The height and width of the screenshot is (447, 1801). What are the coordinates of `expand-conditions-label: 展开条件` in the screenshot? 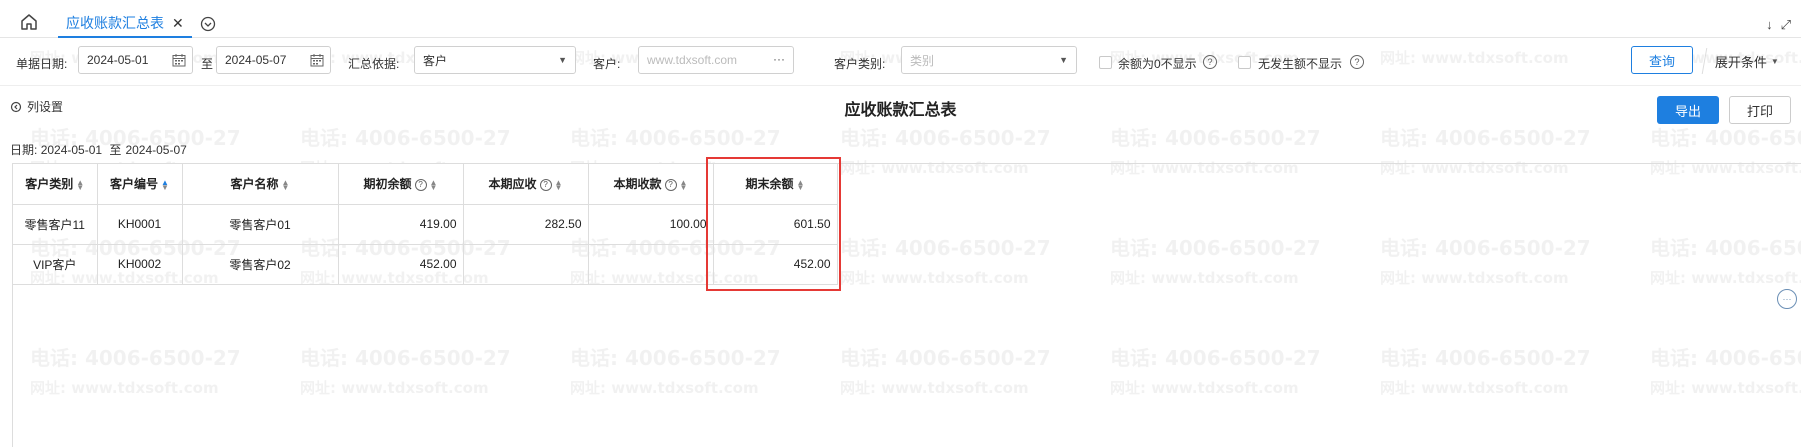 It's located at (1741, 62).